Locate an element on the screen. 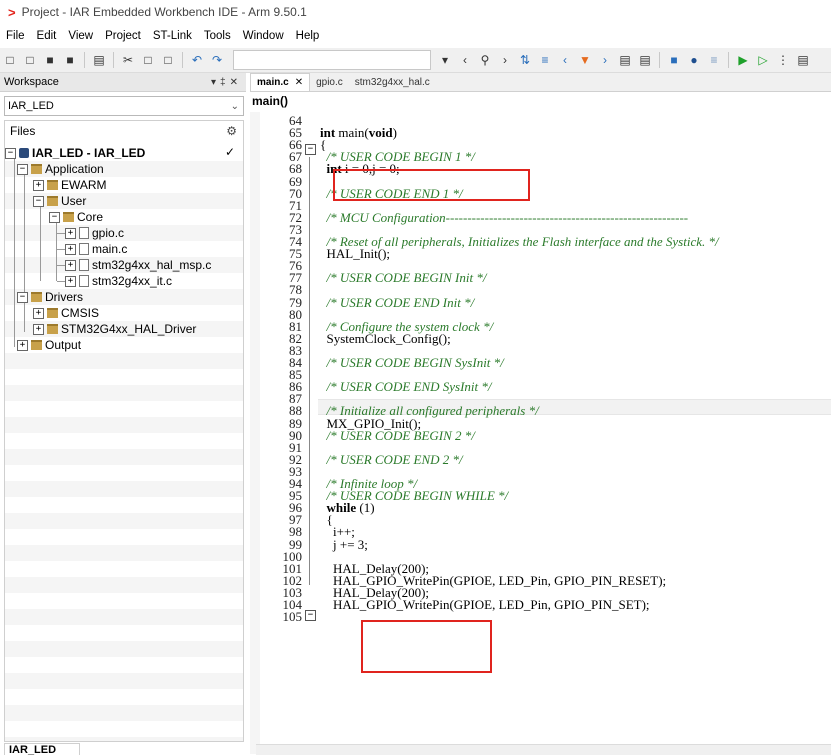  fold-line is located at coordinates (309, 371).